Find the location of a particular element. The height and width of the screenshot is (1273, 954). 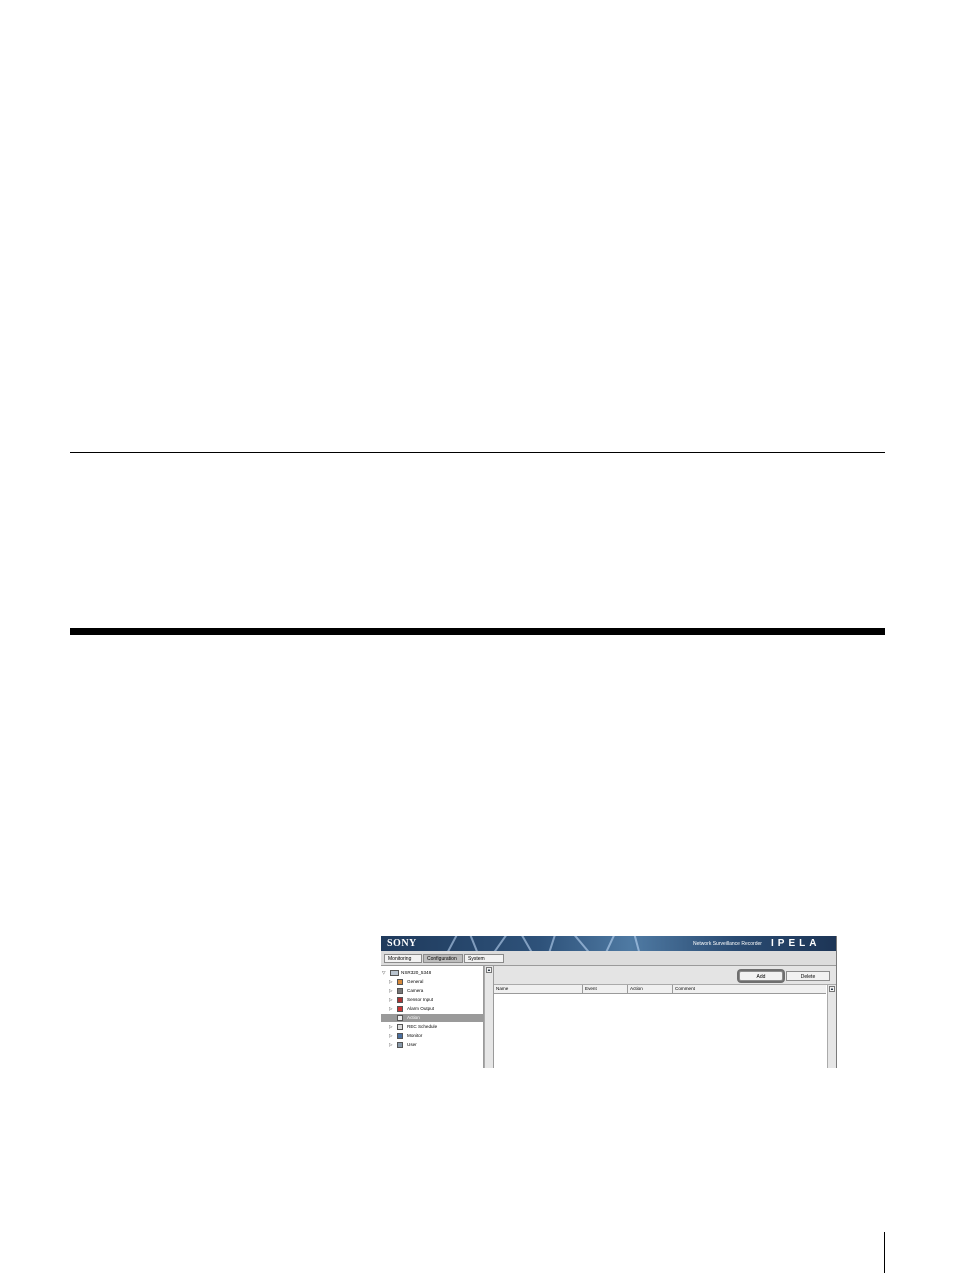

tab-bar: Monitoring Configuration System is located at coordinates (608, 958).